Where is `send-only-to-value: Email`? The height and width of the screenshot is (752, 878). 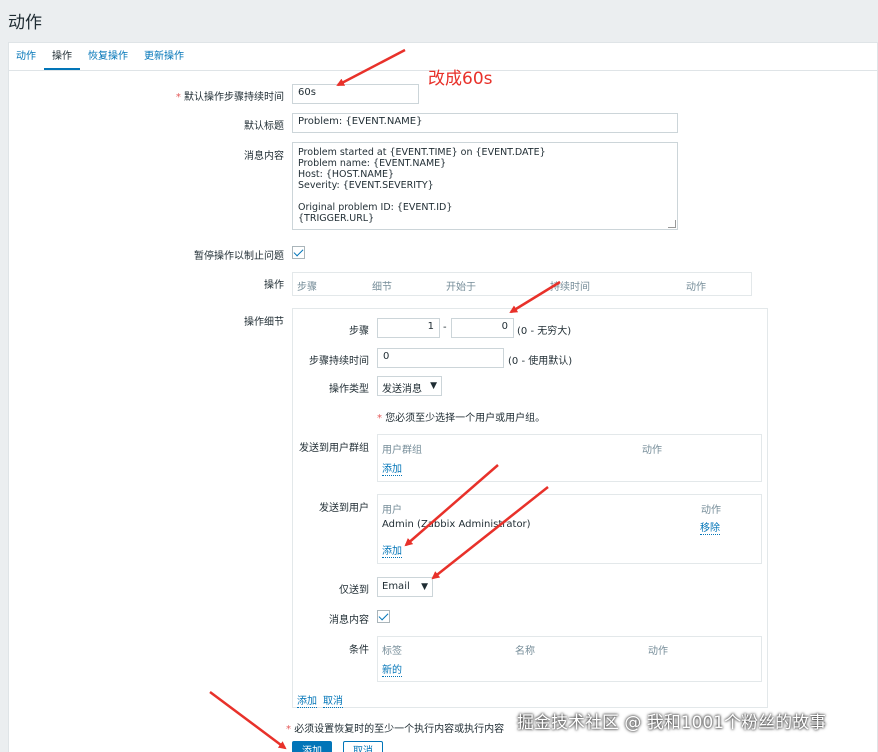 send-only-to-value: Email is located at coordinates (396, 586).